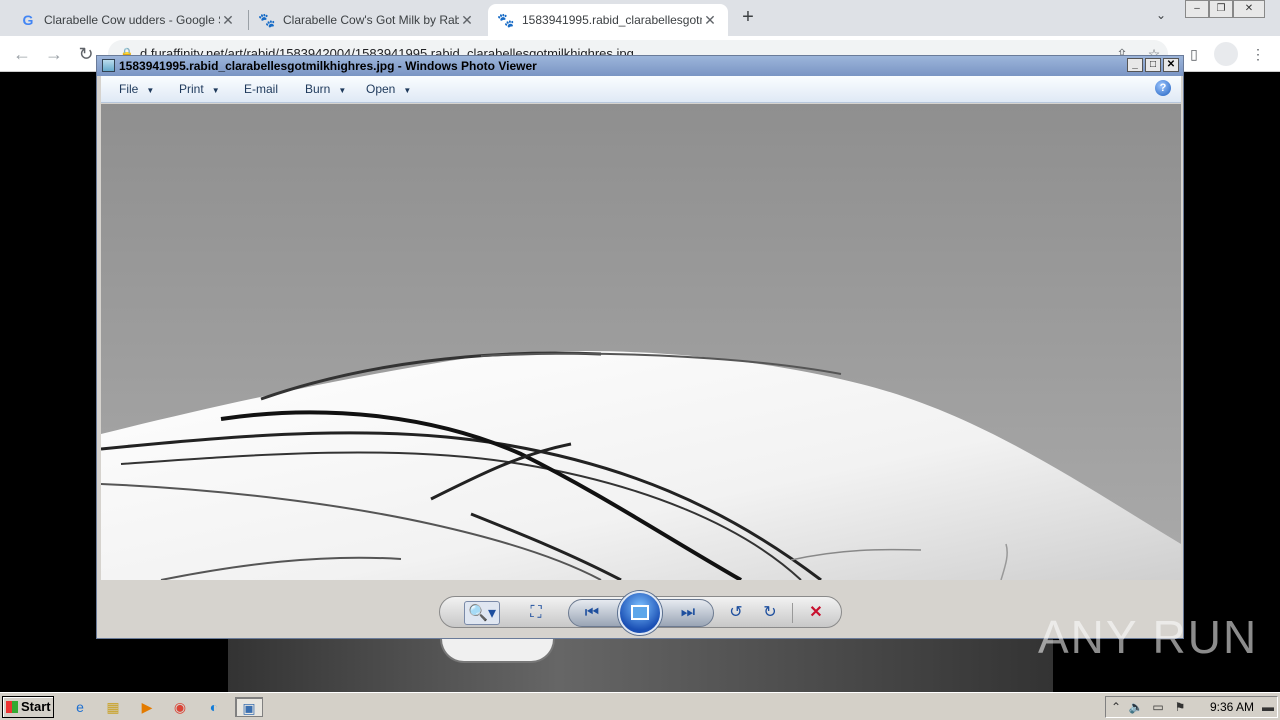 This screenshot has height=720, width=1280. What do you see at coordinates (214, 707) in the screenshot?
I see `edge-icon: ◐` at bounding box center [214, 707].